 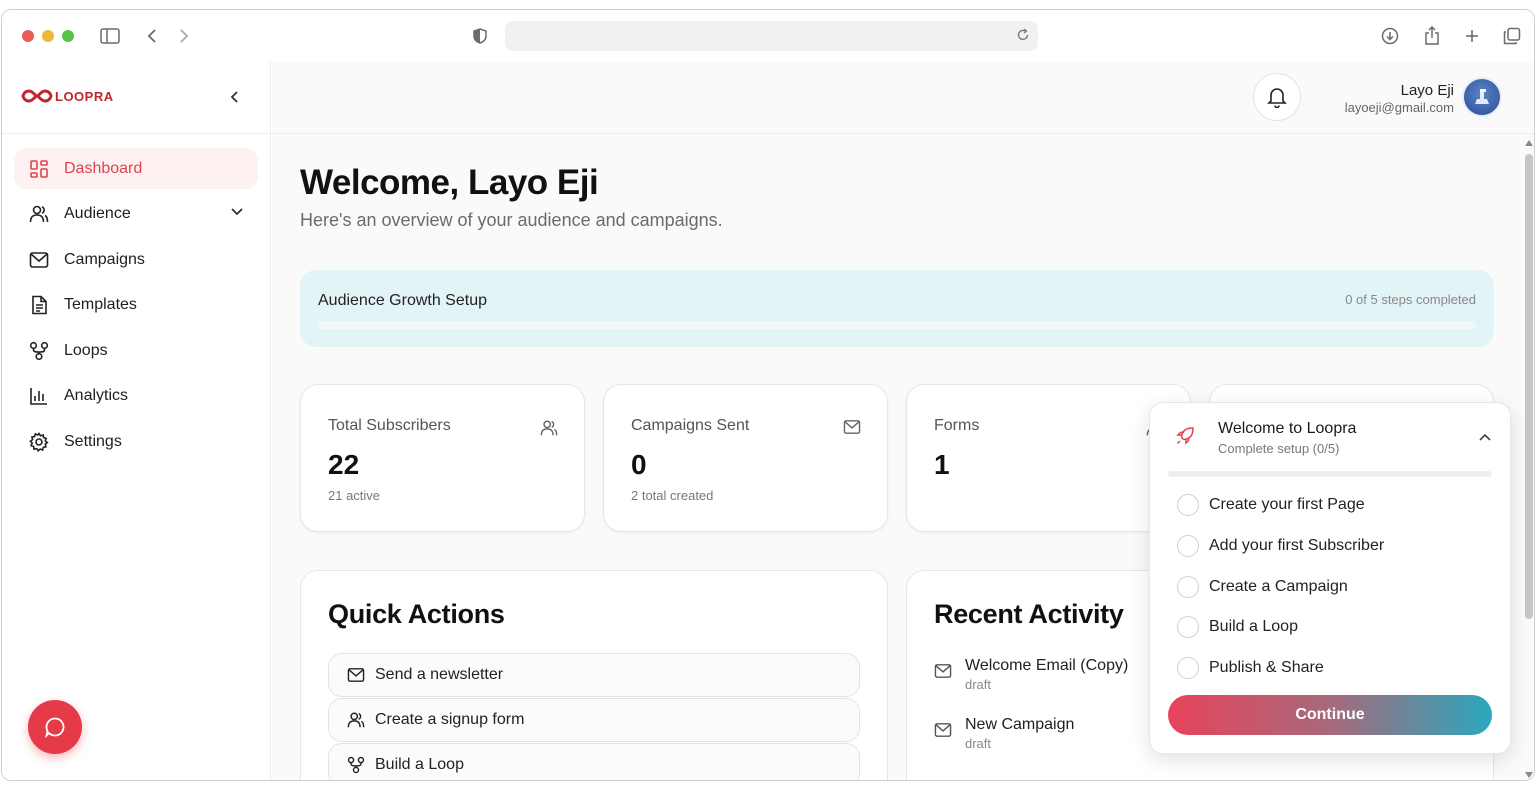 What do you see at coordinates (1330, 474) in the screenshot?
I see `onboarding-progress-bar` at bounding box center [1330, 474].